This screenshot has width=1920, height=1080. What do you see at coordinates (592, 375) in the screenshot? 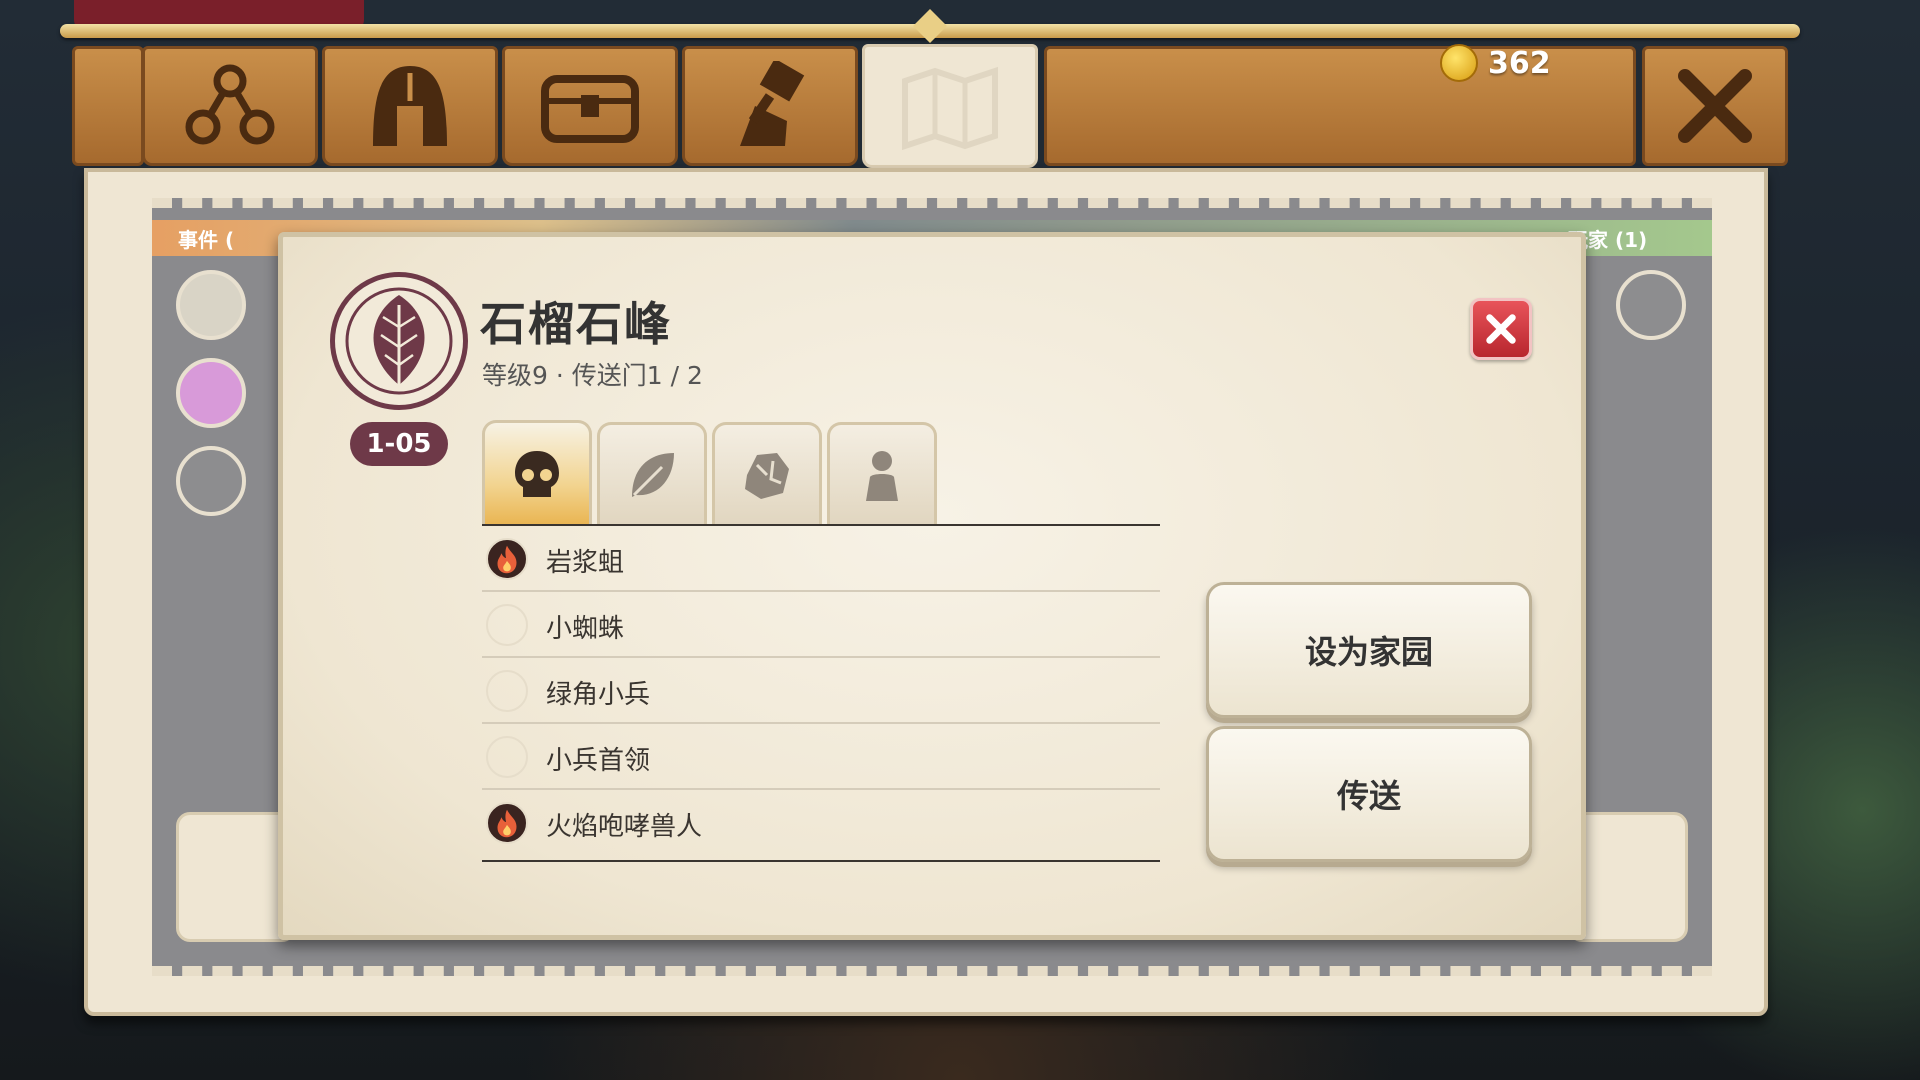
I see `location-subtitle: 等级9 · 传送门1 / 2` at bounding box center [592, 375].